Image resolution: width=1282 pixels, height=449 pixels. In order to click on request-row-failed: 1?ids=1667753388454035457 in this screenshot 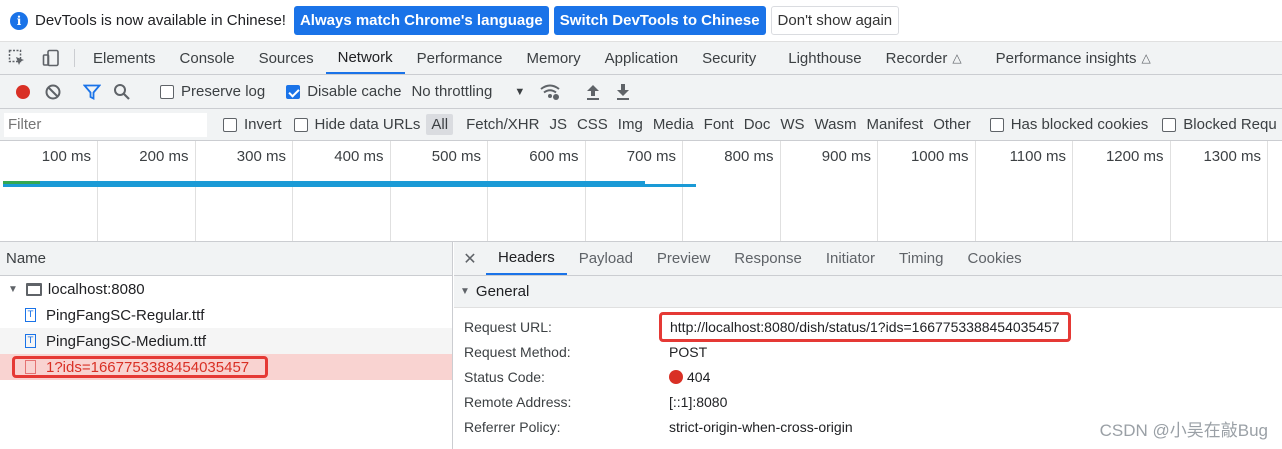, I will do `click(226, 367)`.